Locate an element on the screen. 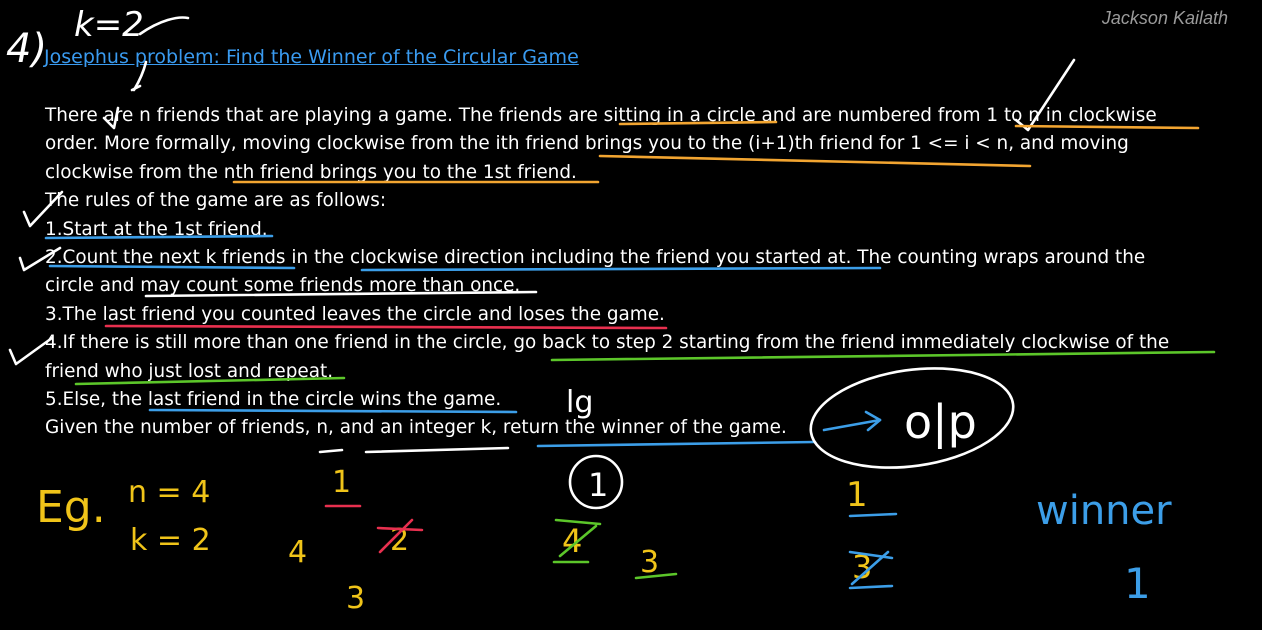 This screenshot has width=1262, height=630. circled-one is located at coordinates (596, 482).